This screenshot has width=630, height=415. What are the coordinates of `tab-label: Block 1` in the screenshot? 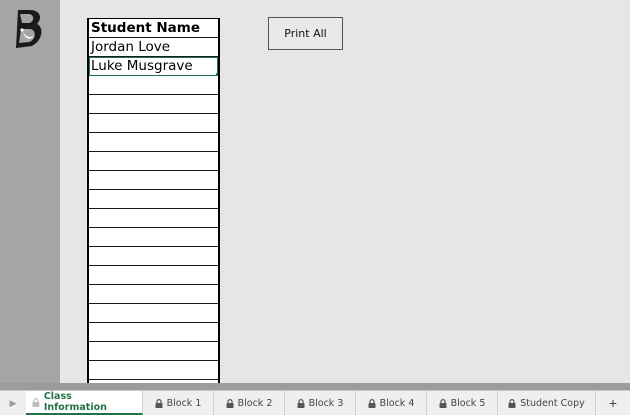 It's located at (184, 403).